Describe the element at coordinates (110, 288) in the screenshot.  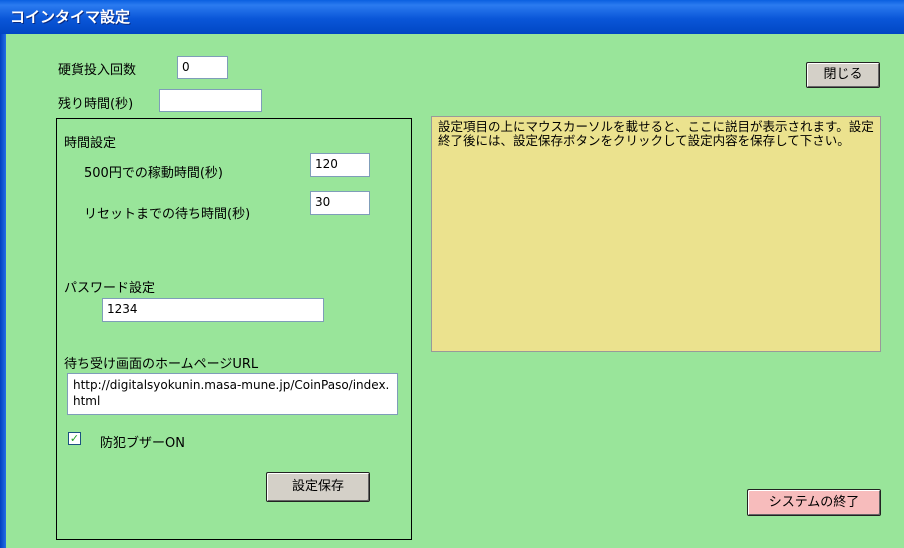
I see `password-label: パスワード設定` at that location.